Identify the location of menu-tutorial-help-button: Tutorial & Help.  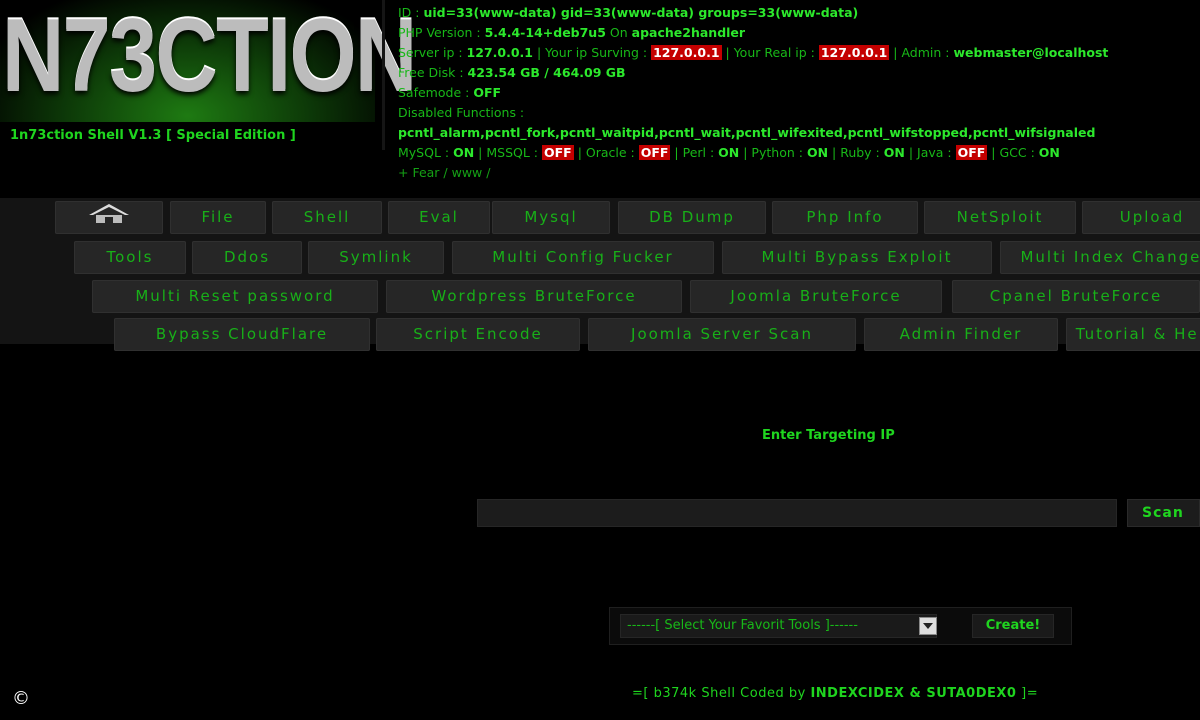
(1133, 334).